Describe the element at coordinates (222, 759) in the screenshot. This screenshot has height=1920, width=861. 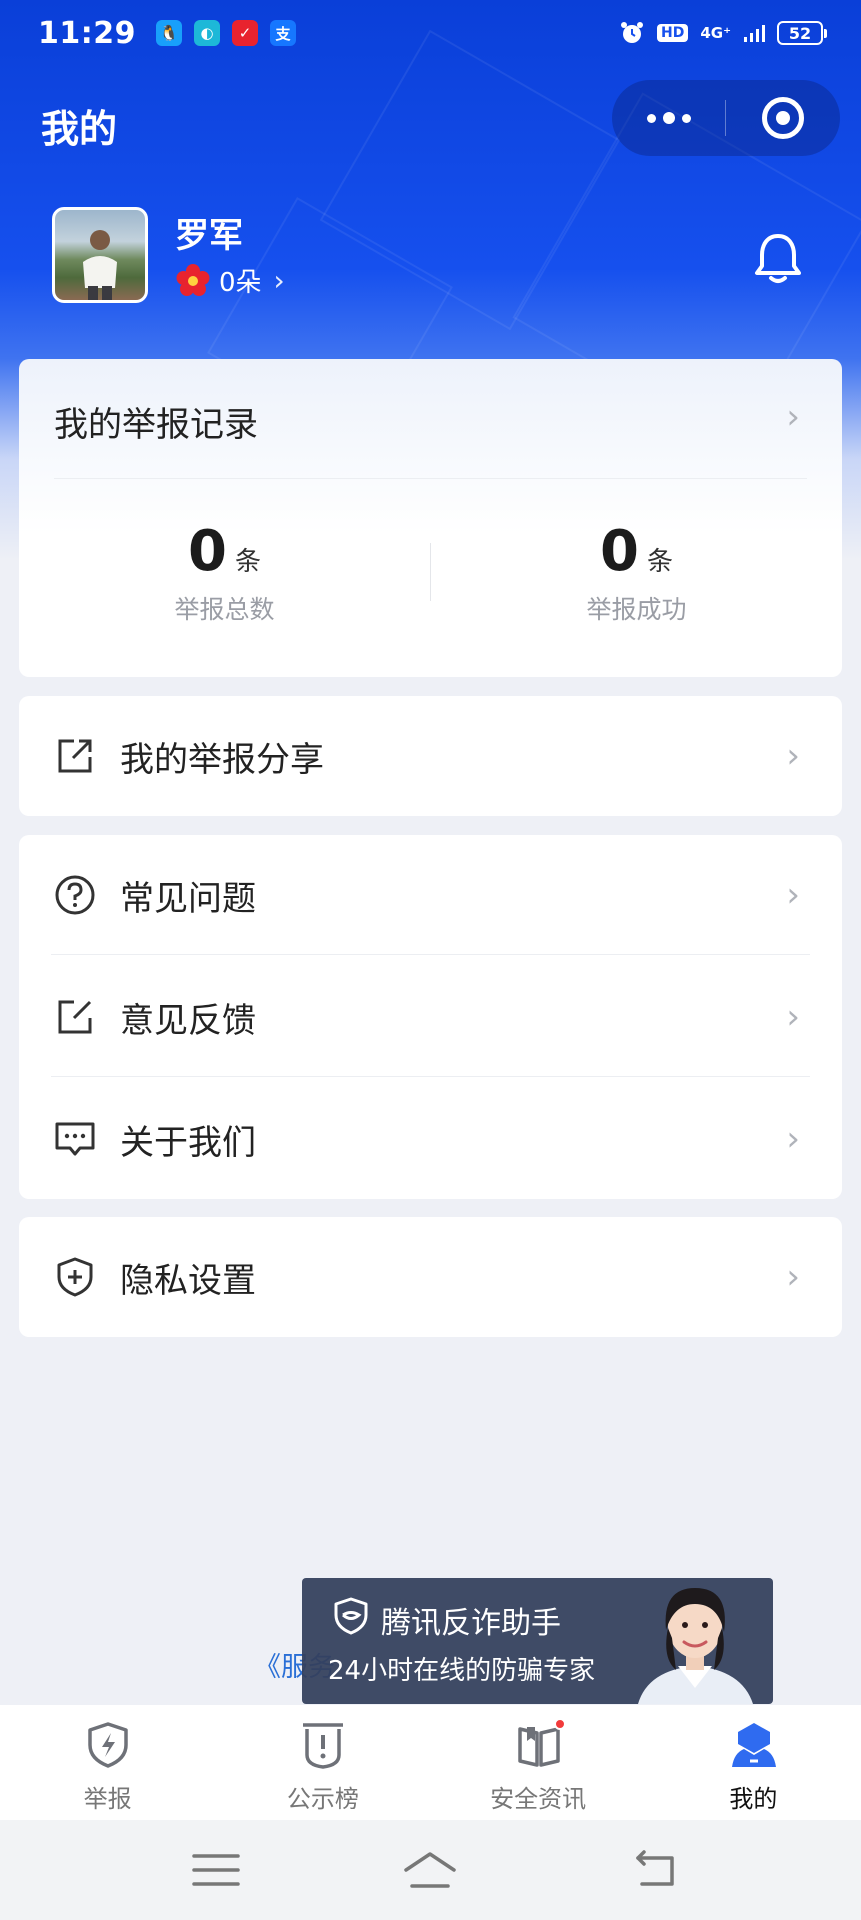
I see `menu-item-label: 我的举报分享` at that location.